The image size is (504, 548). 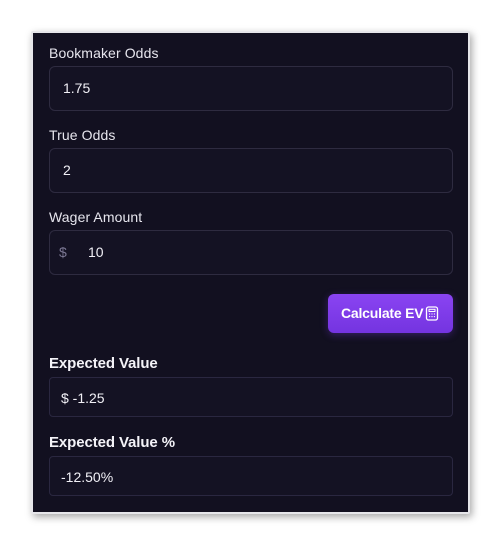 I want to click on calculate-ev-button: Calculate EV, so click(x=390, y=313).